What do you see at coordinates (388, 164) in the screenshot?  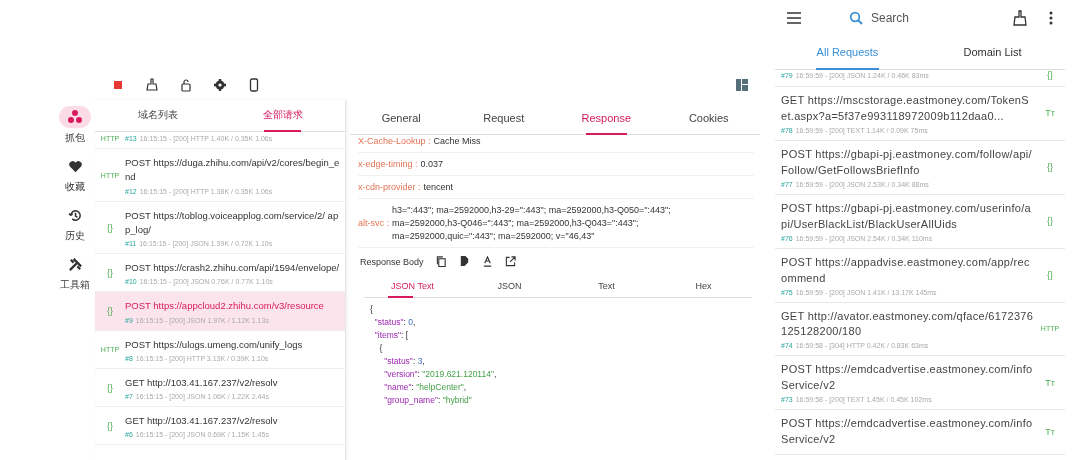 I see `header-name: x-edge-timing :` at bounding box center [388, 164].